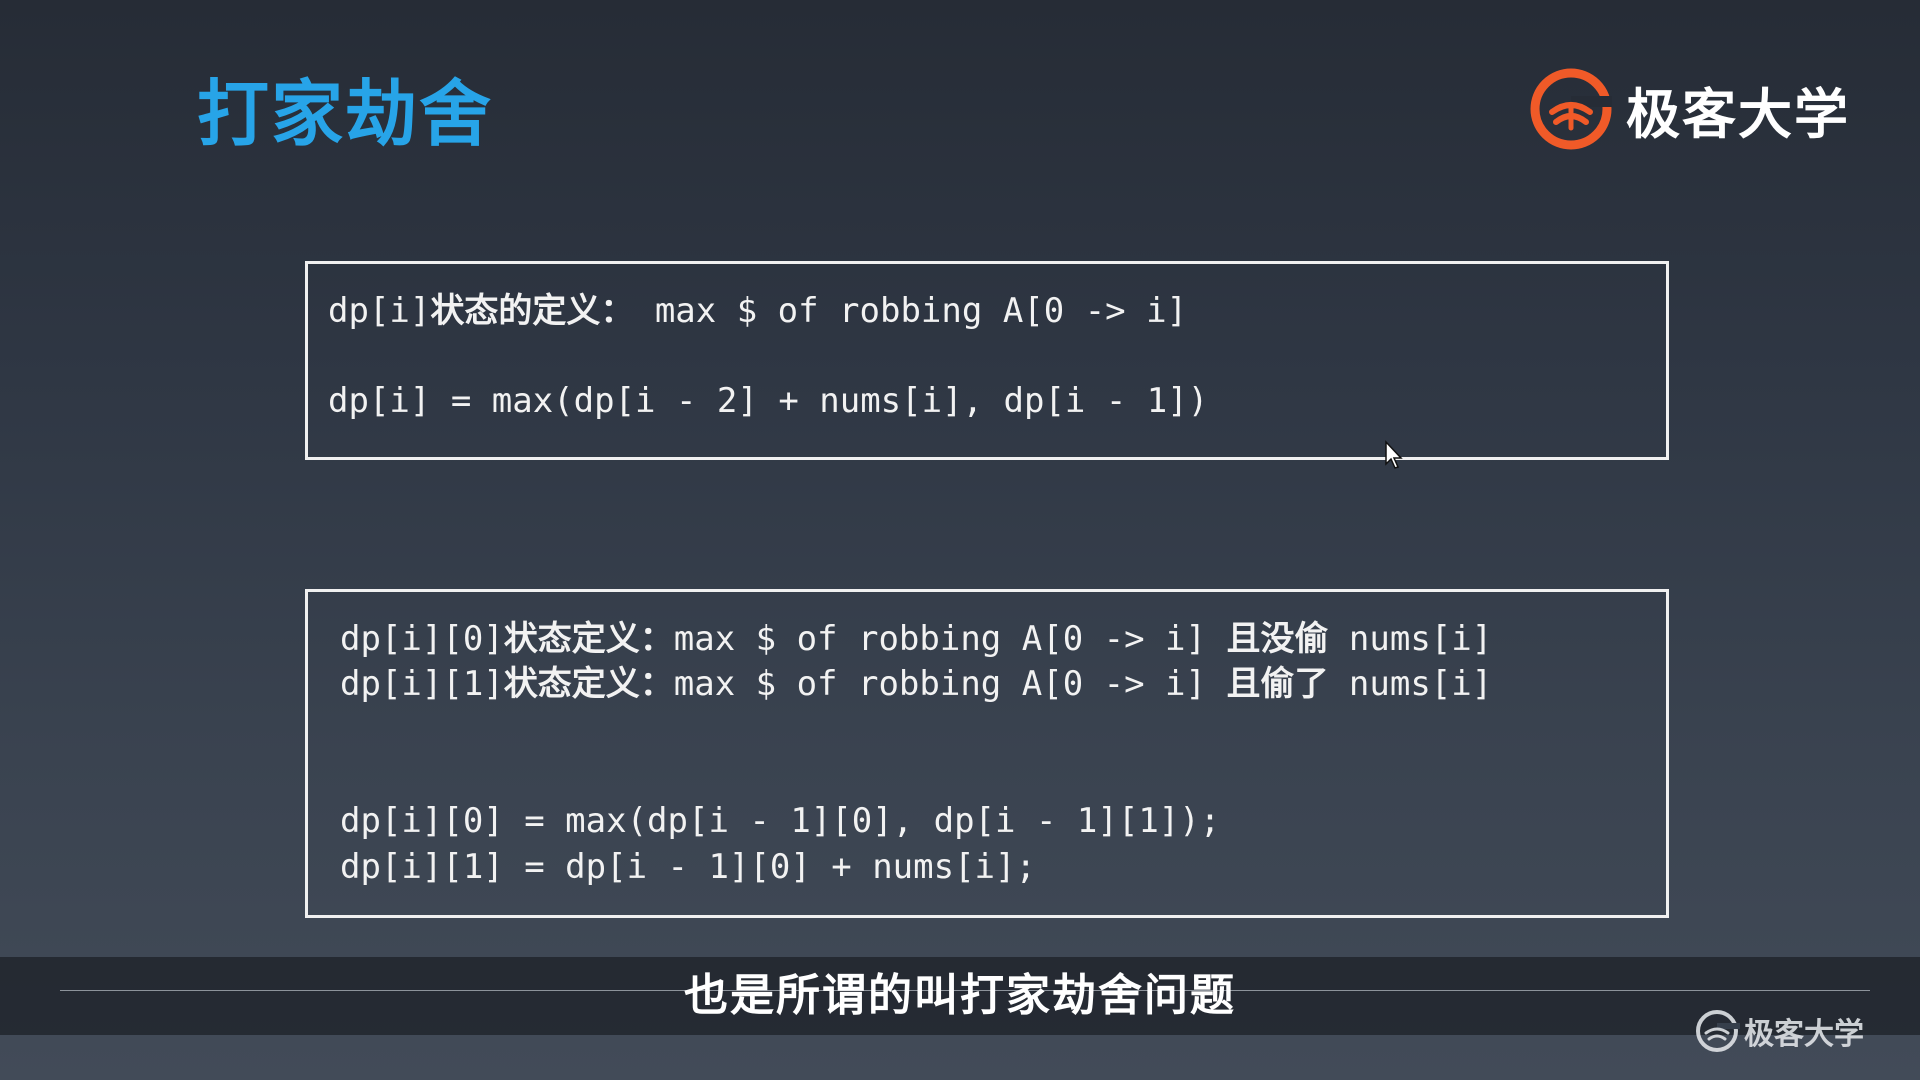  Describe the element at coordinates (422, 639) in the screenshot. I see `dp-prefix: dp[i][0]` at that location.